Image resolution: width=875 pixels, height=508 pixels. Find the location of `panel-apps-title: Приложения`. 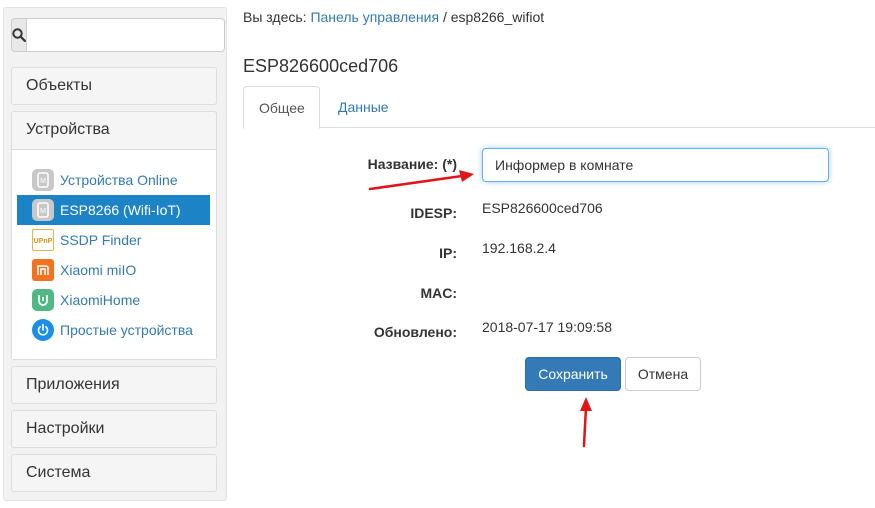

panel-apps-title: Приложения is located at coordinates (114, 385).